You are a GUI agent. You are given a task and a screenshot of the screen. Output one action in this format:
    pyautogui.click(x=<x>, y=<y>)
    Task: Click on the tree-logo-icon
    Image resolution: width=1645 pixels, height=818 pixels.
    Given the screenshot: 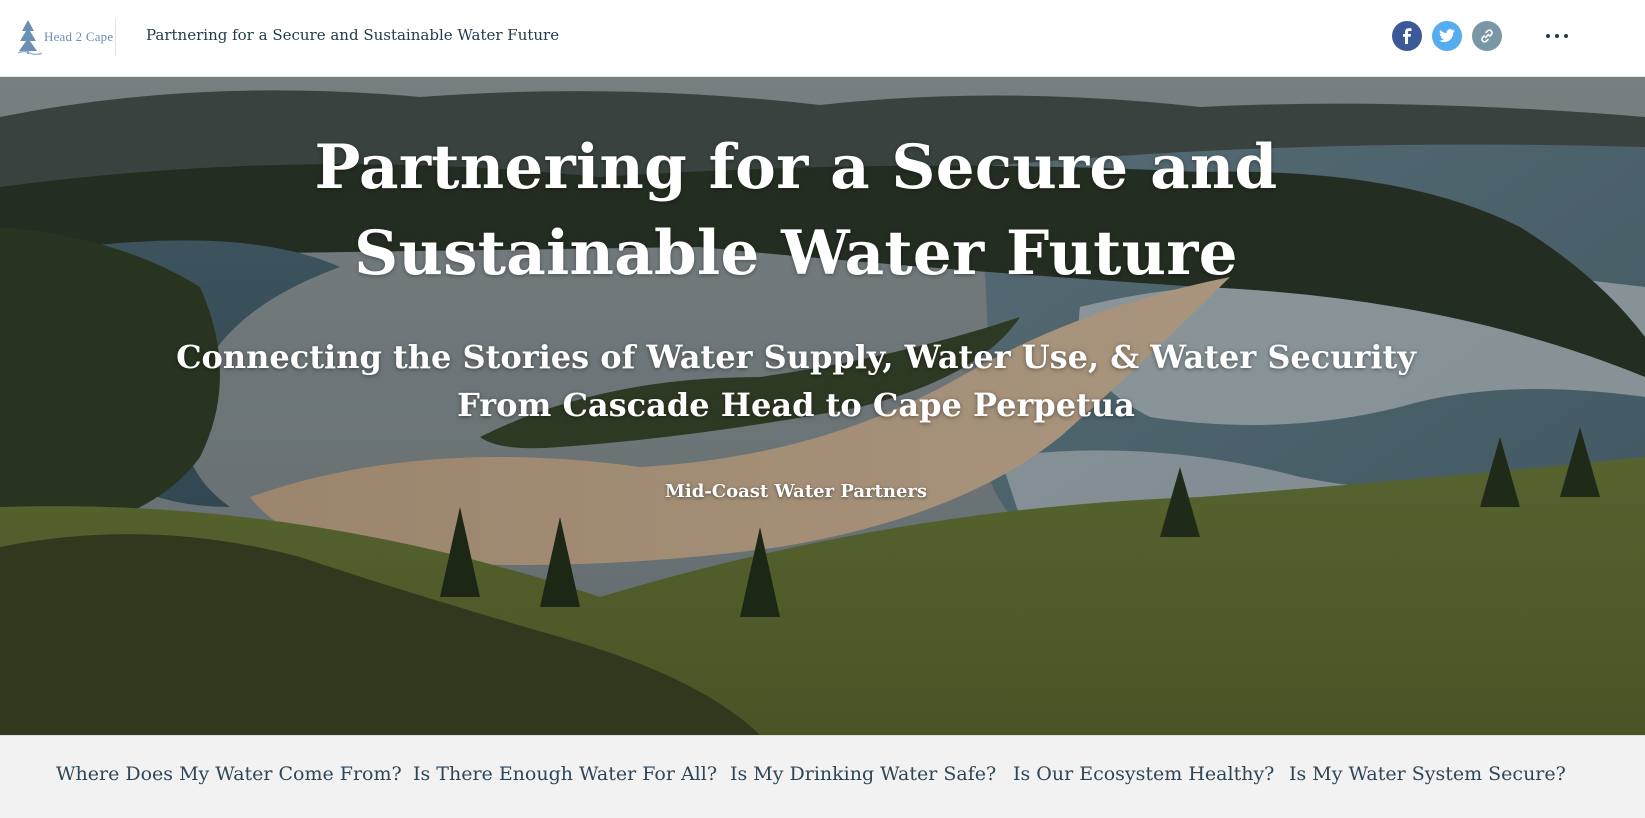 What is the action you would take?
    pyautogui.click(x=30, y=37)
    